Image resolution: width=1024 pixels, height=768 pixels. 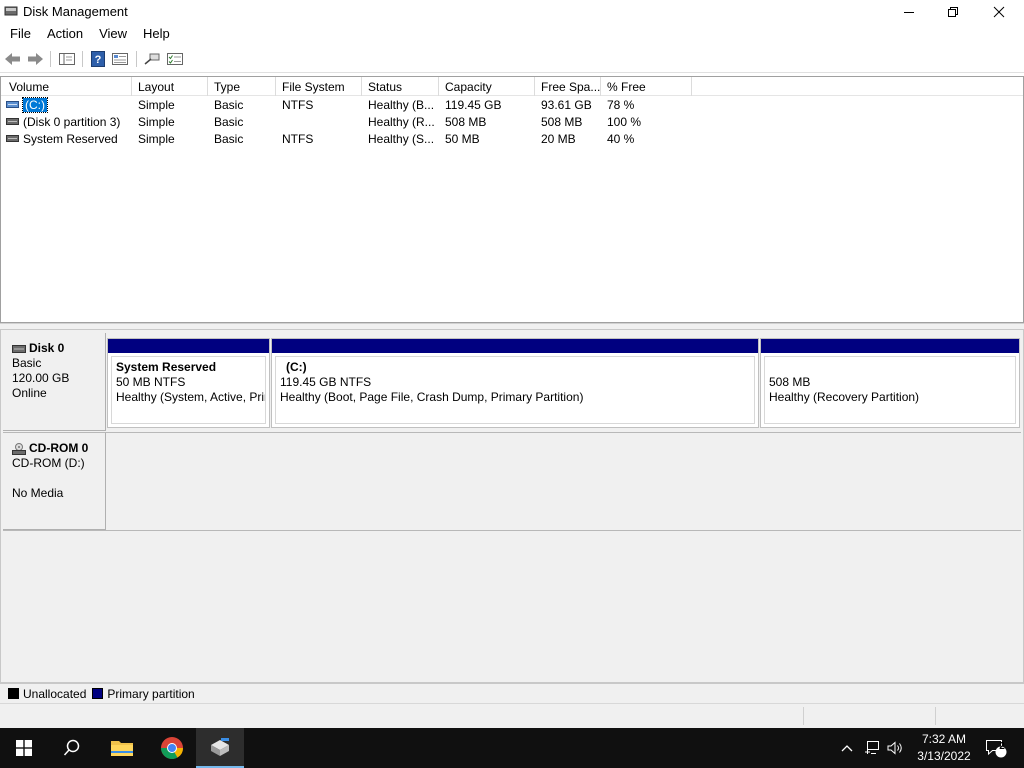 I want to click on column-type: Type, so click(x=242, y=86).